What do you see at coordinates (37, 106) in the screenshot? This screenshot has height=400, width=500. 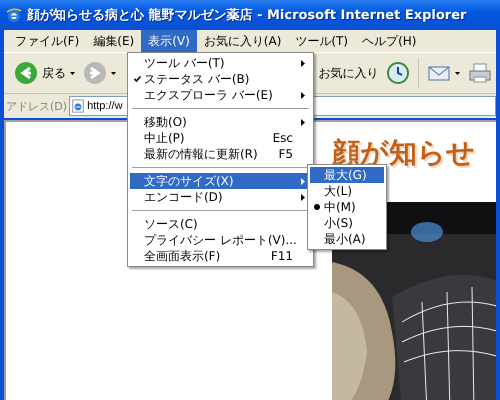 I see `address-label: アドレス(D)` at bounding box center [37, 106].